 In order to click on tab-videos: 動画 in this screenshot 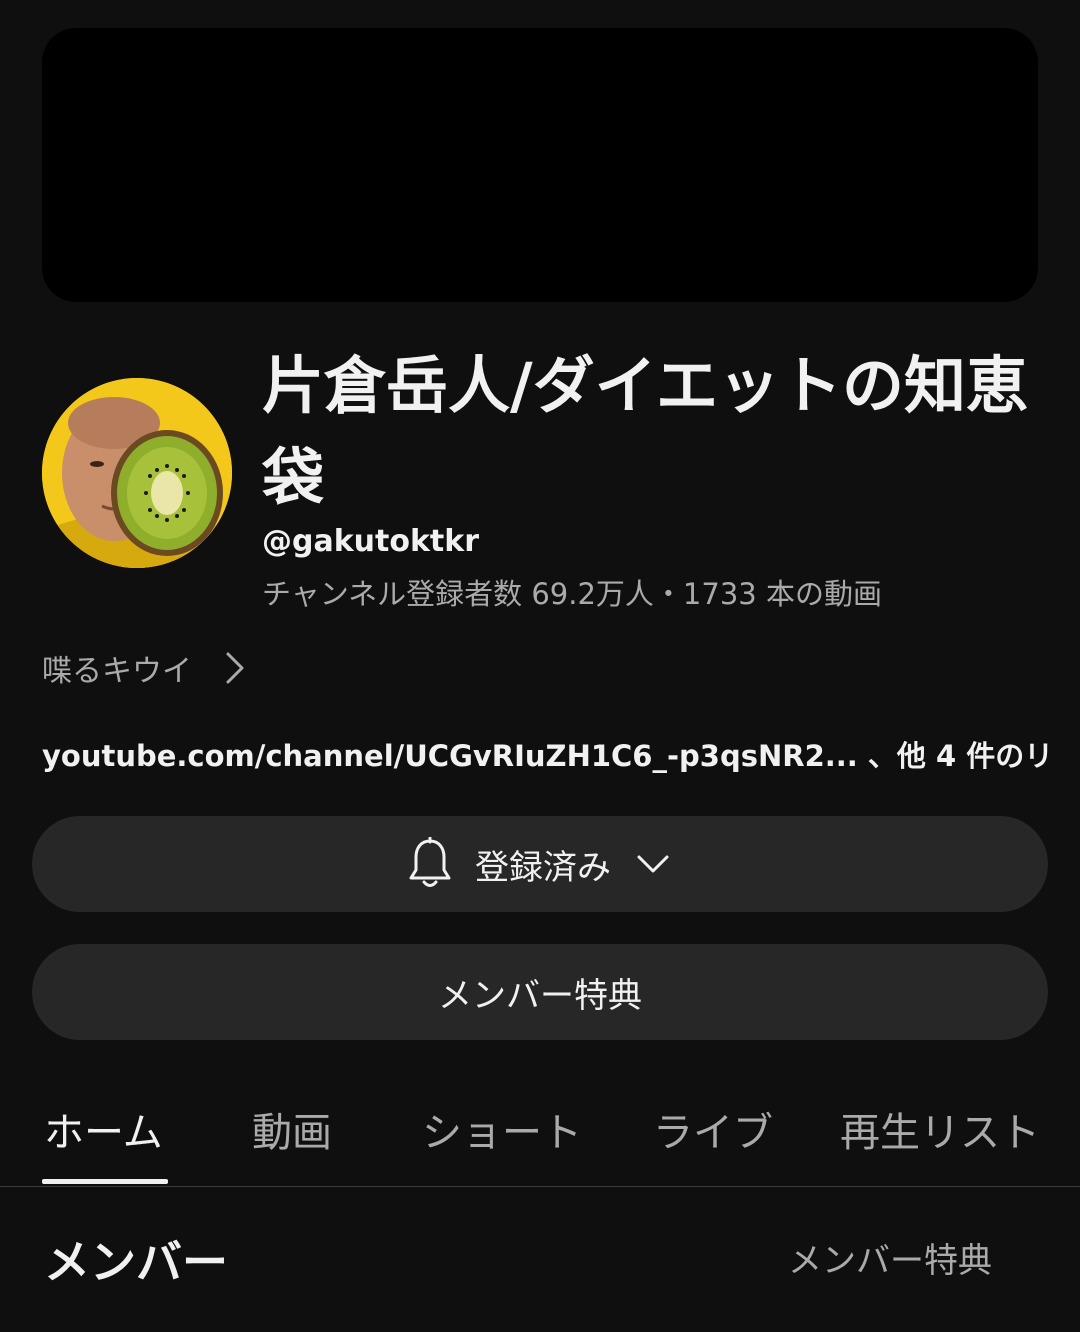, I will do `click(292, 1129)`.